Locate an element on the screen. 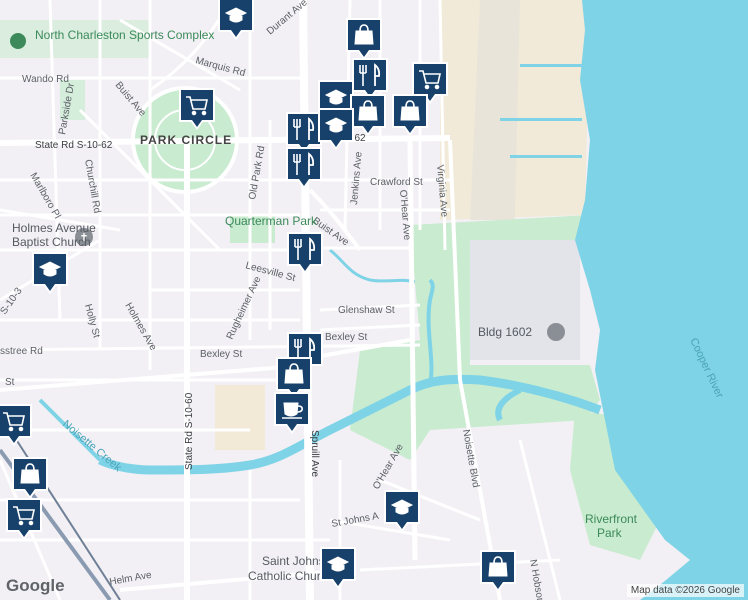 The image size is (748, 600). street-label-wando: Wando Rd is located at coordinates (45, 79).